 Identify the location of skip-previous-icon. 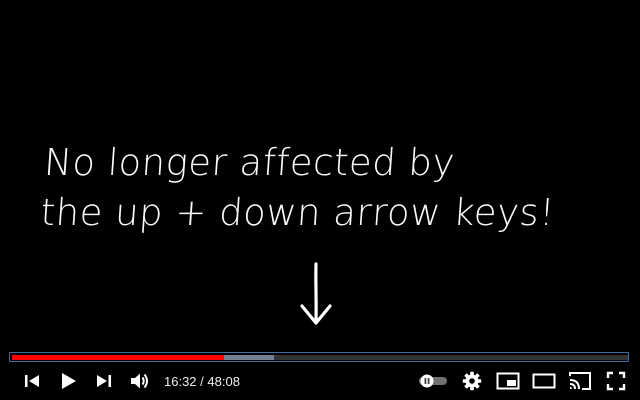
(32, 381).